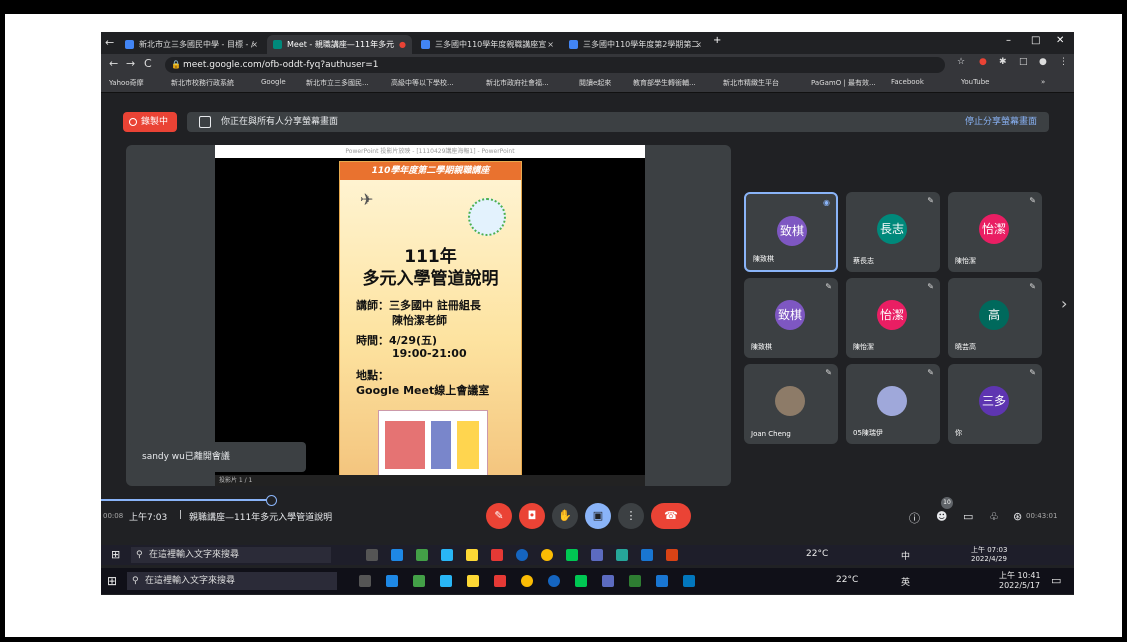 This screenshot has width=1127, height=642. What do you see at coordinates (983, 62) in the screenshot?
I see `extension-icon: ●` at bounding box center [983, 62].